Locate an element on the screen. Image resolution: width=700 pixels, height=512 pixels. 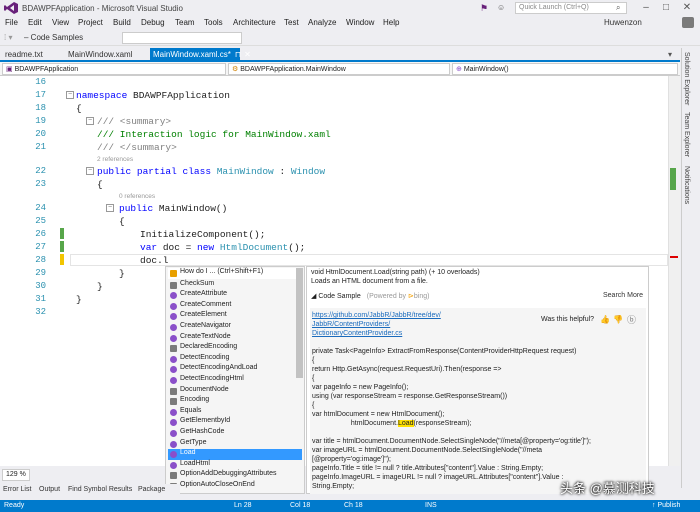
line-number: 29 is located at coordinates (40, 273).